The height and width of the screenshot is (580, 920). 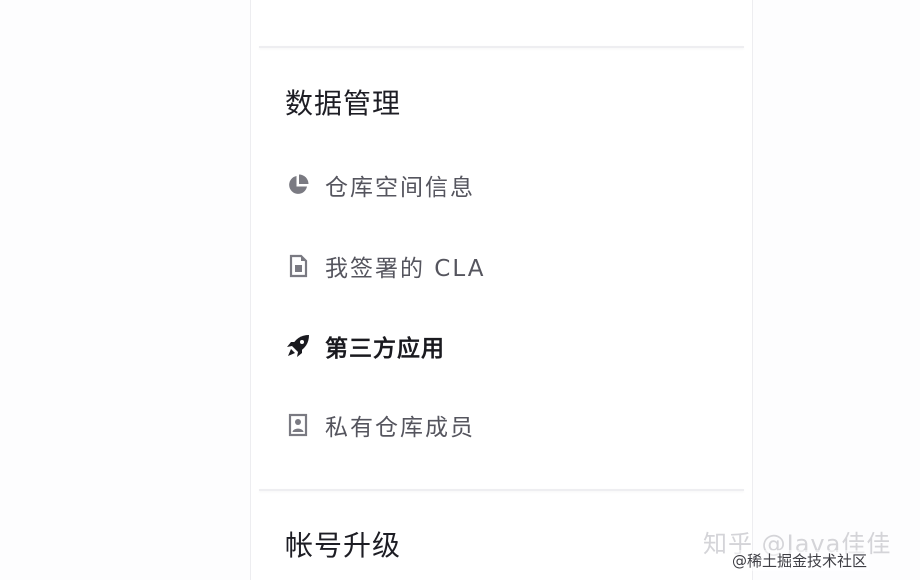 I want to click on section-title-data-management: 数据管理, so click(x=343, y=103).